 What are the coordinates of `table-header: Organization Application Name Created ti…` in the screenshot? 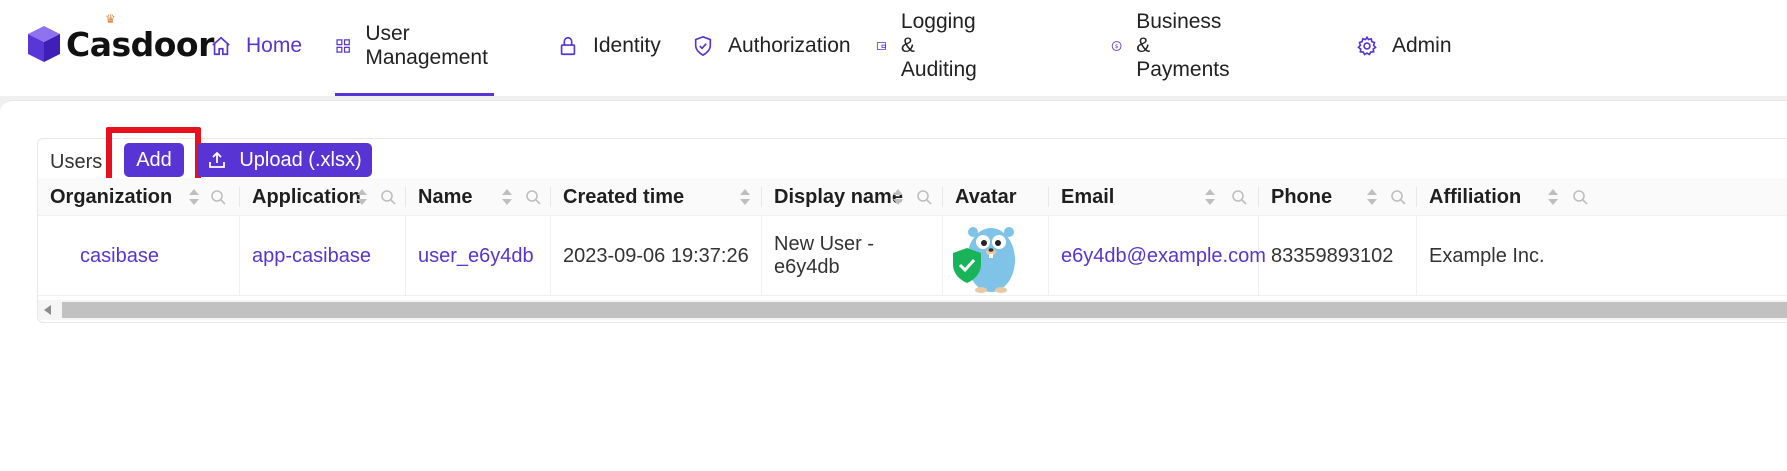 It's located at (912, 197).